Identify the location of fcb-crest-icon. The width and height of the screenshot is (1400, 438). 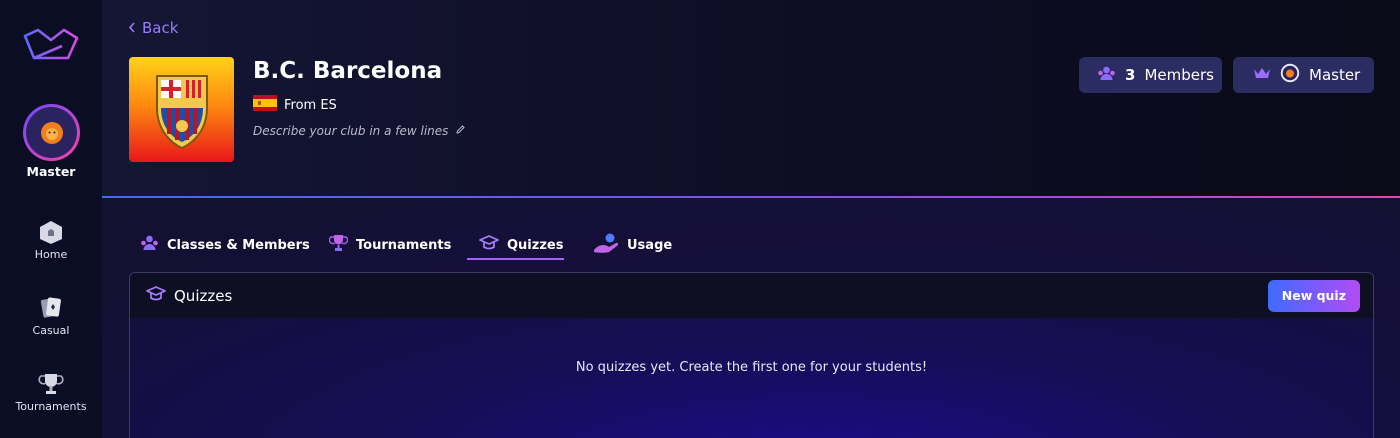
(181, 111).